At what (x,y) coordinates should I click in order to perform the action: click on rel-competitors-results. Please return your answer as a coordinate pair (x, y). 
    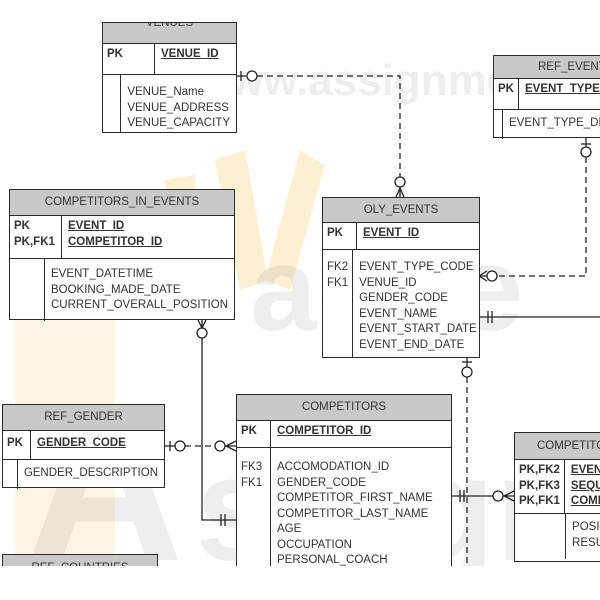
    Looking at the image, I should click on (483, 496).